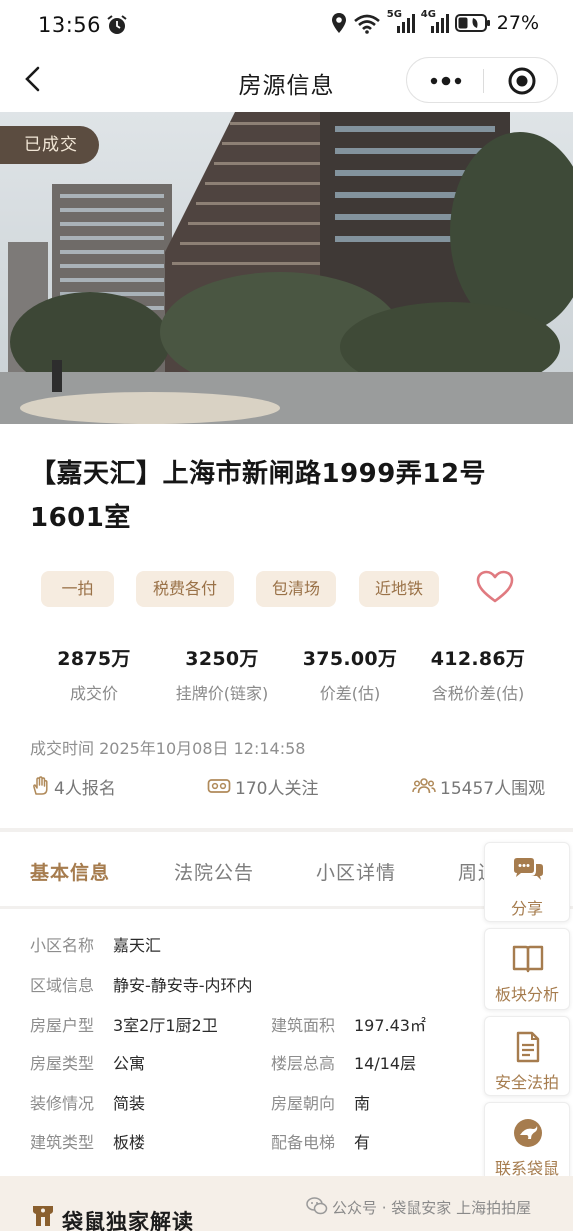 This screenshot has width=573, height=1231. Describe the element at coordinates (214, 871) in the screenshot. I see `tab-court-notice: 法院公告` at that location.